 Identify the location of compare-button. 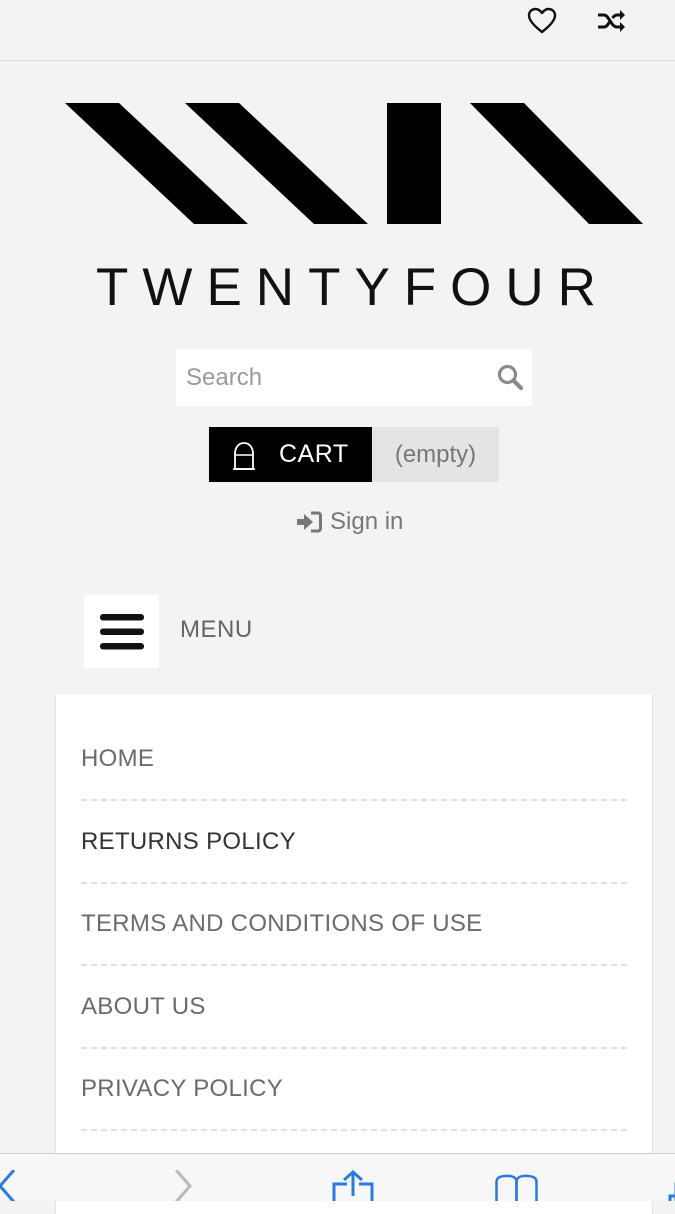
(611, 21).